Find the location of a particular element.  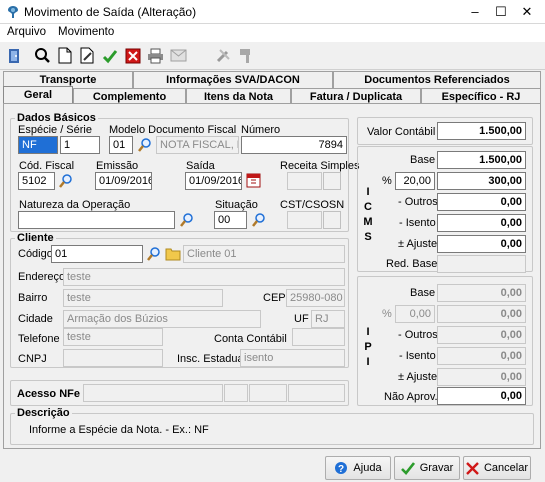

icms-outros-input: 0,00 is located at coordinates (481, 202).